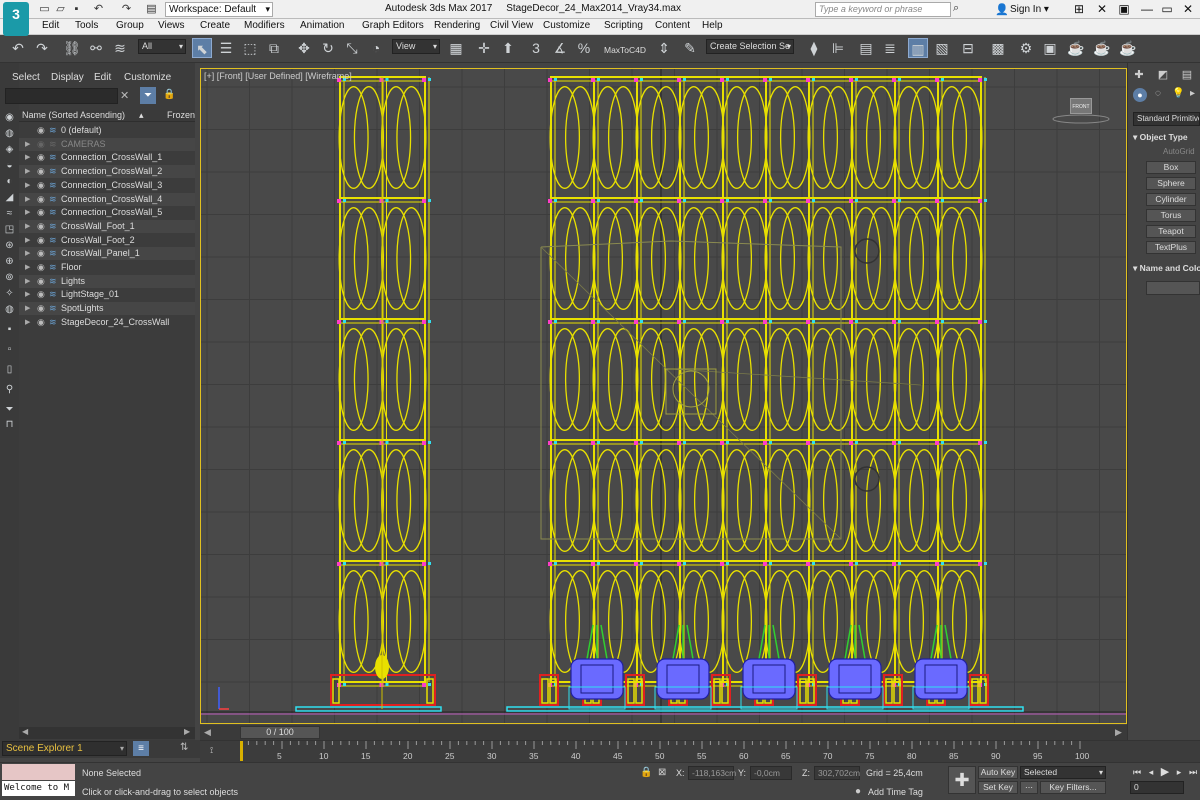 The width and height of the screenshot is (1200, 800). Describe the element at coordinates (107, 281) in the screenshot. I see `scene-list-item: ▶ ◉ ≋ Lights` at that location.